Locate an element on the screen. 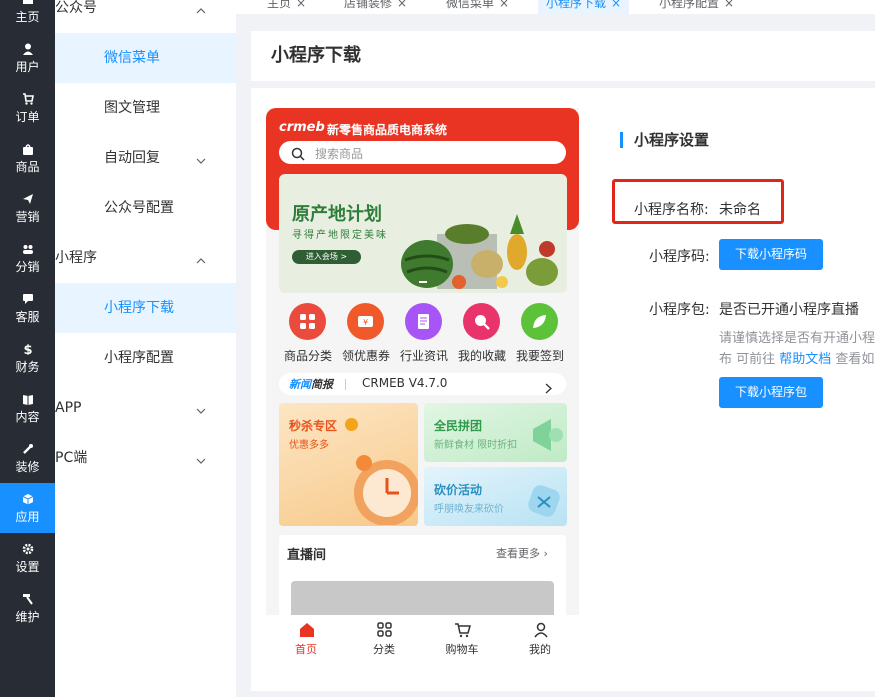  news-ticker: 新闻简报 CRMEB V4.7.0 is located at coordinates (422, 384).